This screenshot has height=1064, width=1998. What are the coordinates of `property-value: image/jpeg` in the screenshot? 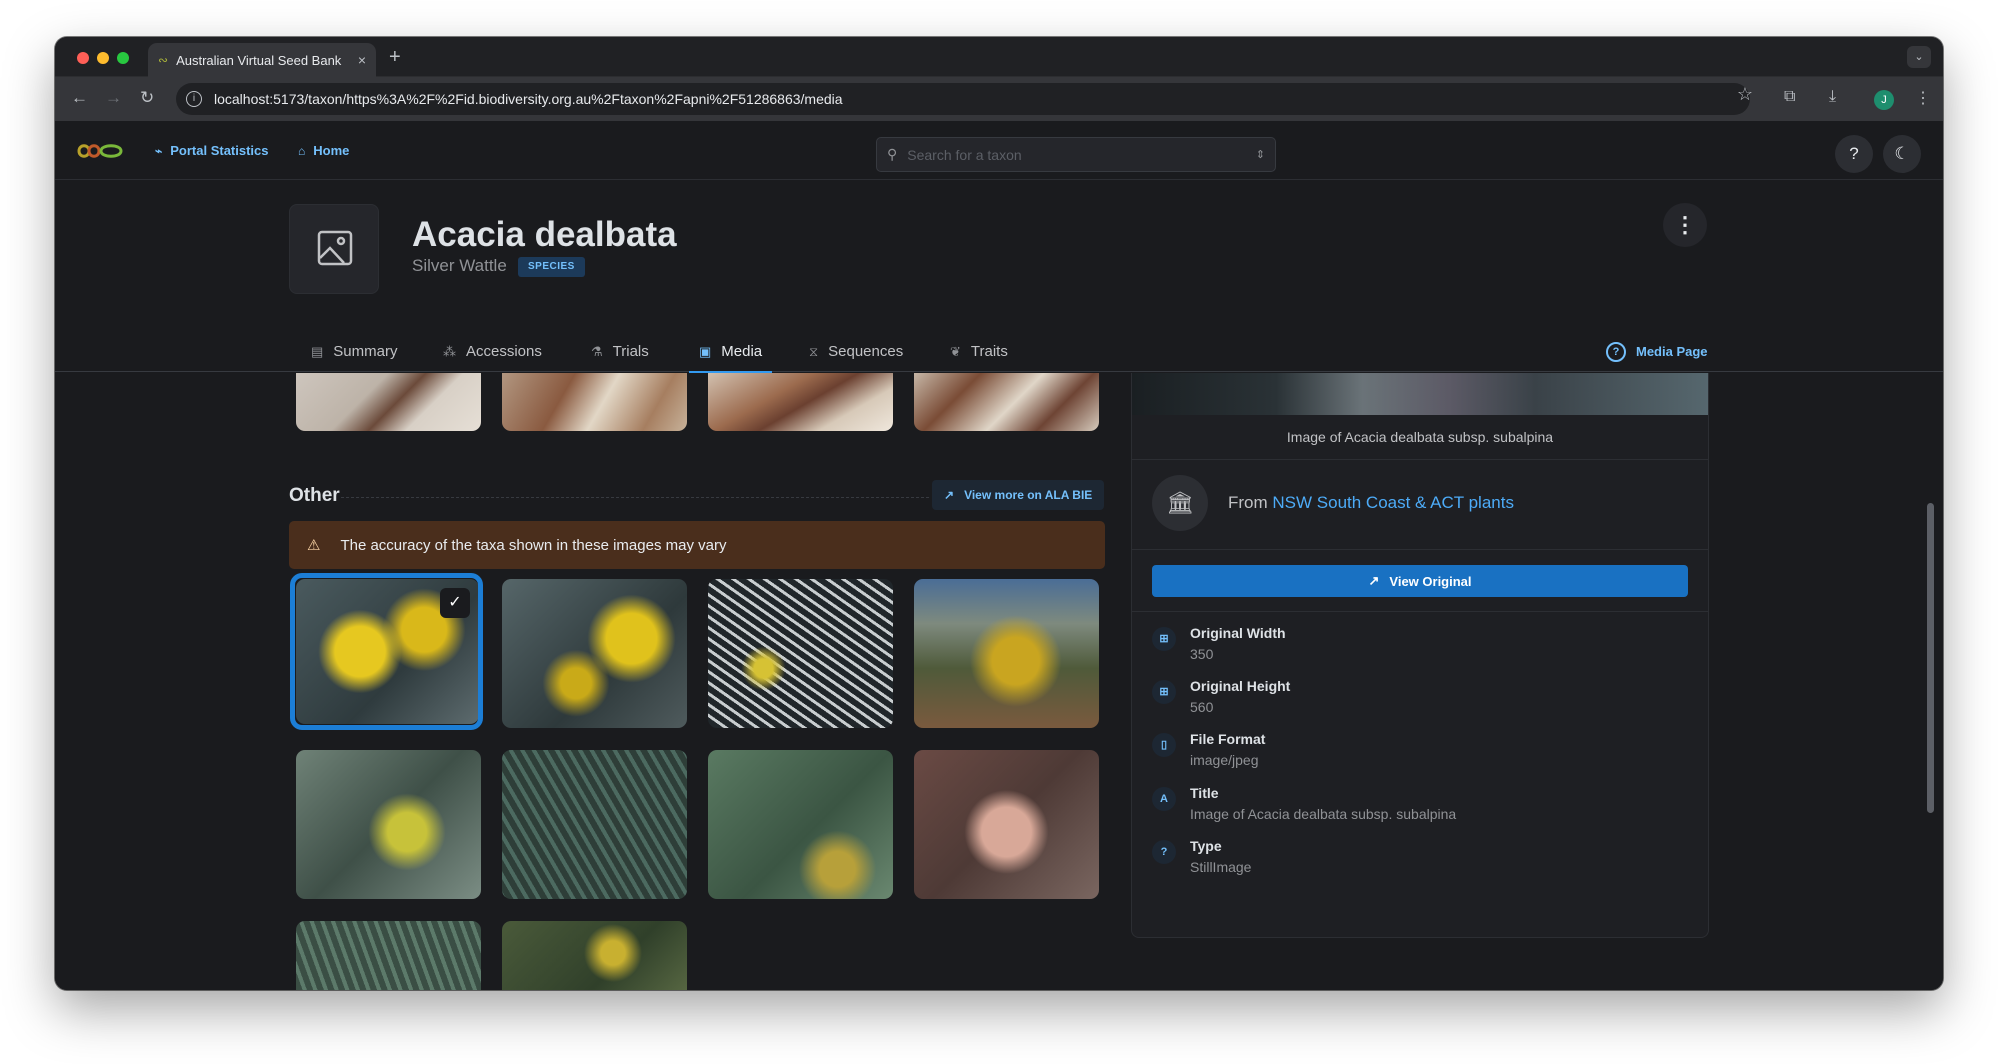 It's located at (1224, 760).